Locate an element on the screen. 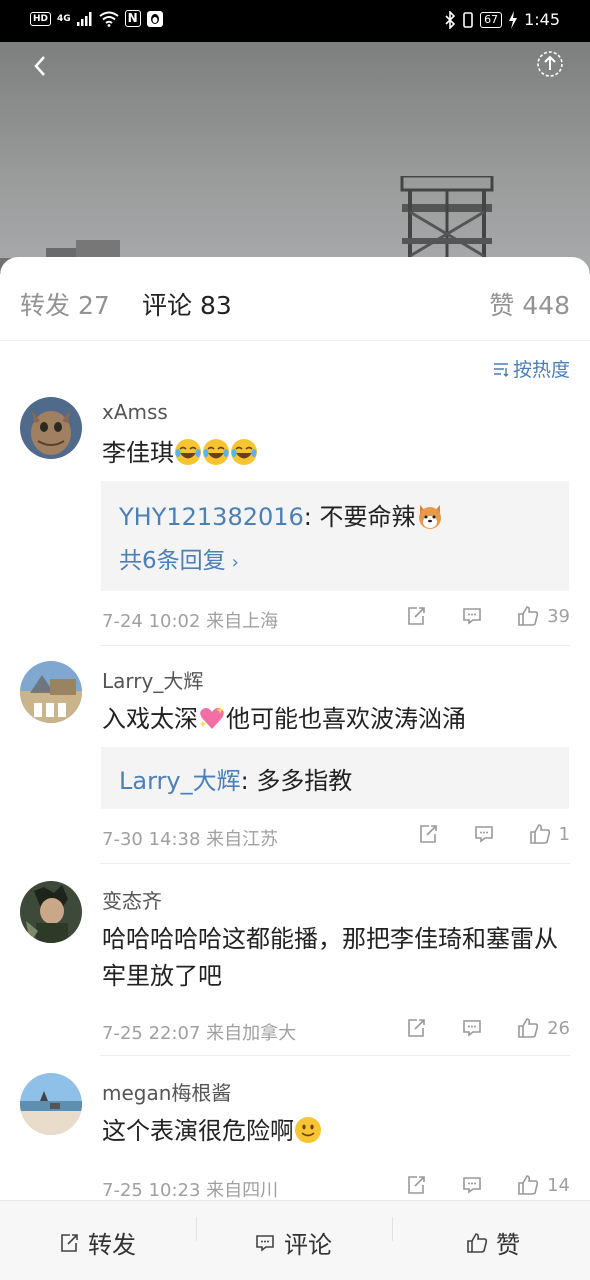 Image resolution: width=590 pixels, height=1280 pixels. reply-username: Larry_大辉 is located at coordinates (180, 781).